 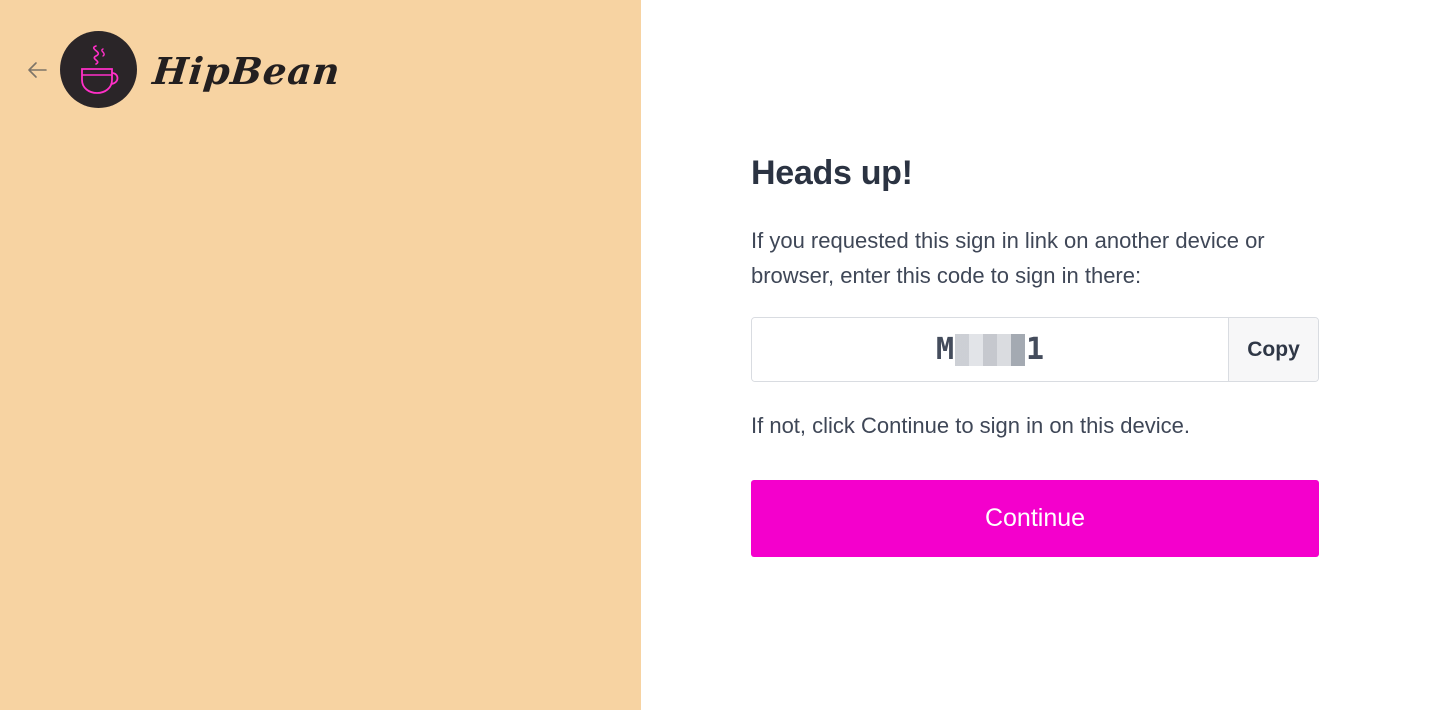 What do you see at coordinates (246, 70) in the screenshot?
I see `brand-wordmark: HipBean` at bounding box center [246, 70].